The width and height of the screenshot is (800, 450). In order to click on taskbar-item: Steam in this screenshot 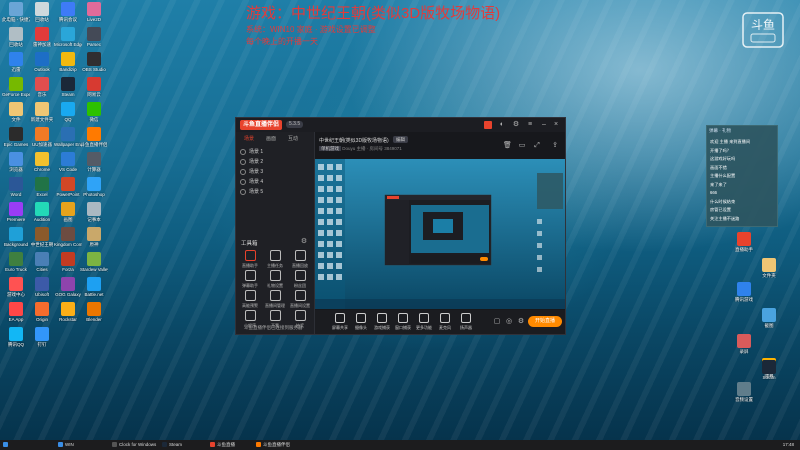, I will do `click(172, 445)`.